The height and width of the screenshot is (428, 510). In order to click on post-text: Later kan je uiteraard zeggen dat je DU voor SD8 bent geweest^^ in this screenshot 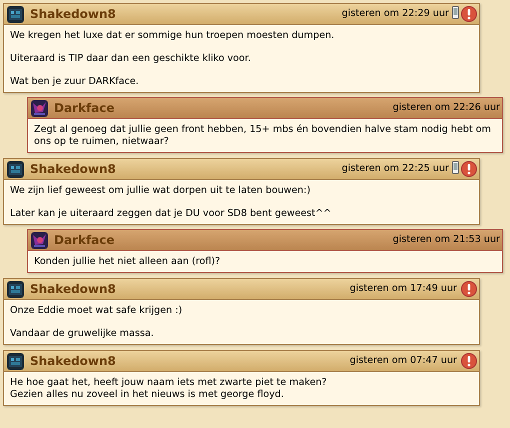, I will do `click(171, 214)`.